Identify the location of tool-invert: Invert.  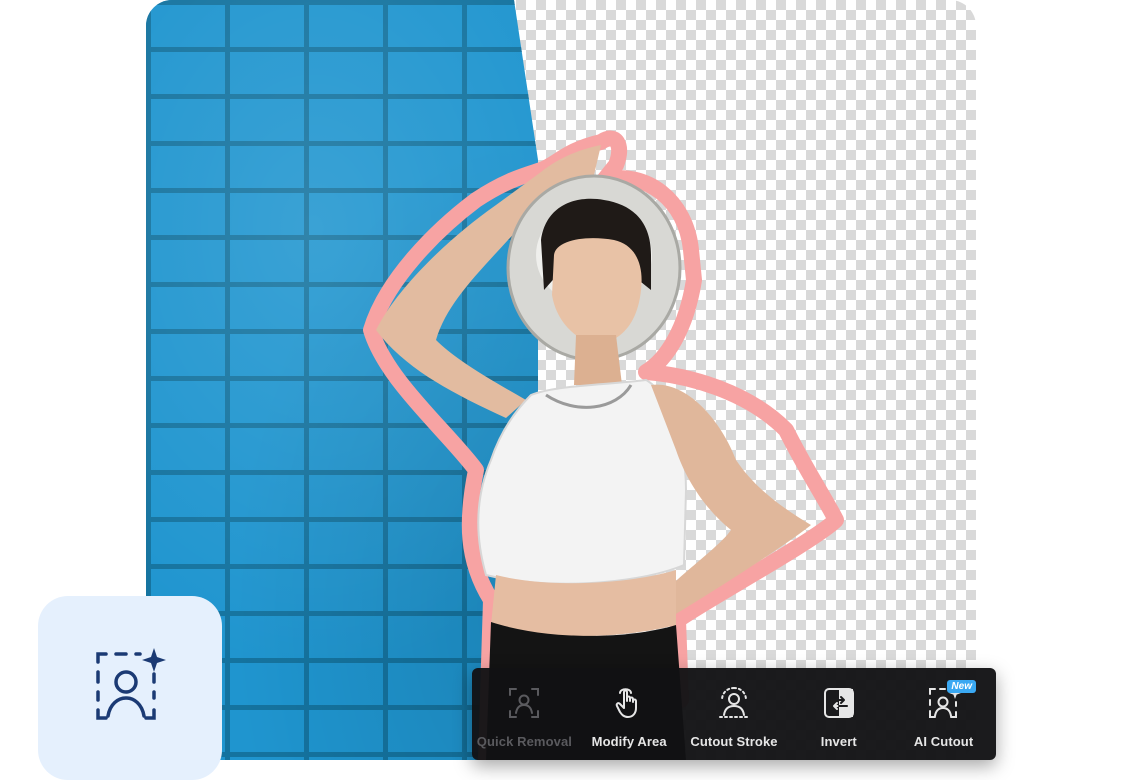
(838, 714).